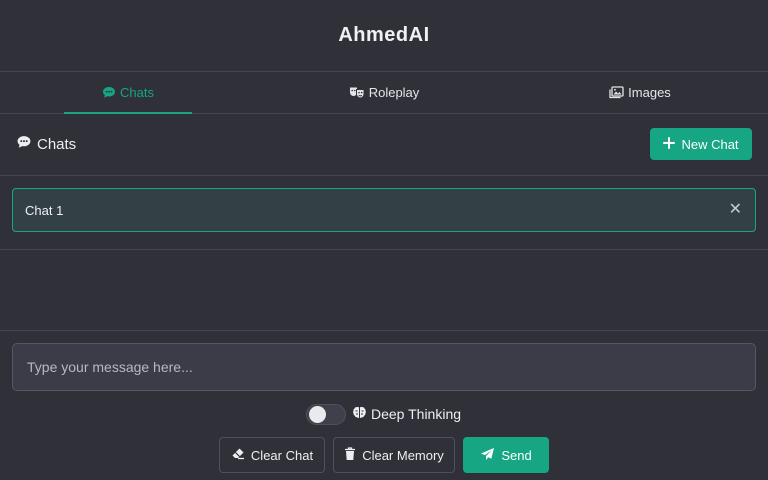  Describe the element at coordinates (487, 455) in the screenshot. I see `paper-plane-icon` at that location.